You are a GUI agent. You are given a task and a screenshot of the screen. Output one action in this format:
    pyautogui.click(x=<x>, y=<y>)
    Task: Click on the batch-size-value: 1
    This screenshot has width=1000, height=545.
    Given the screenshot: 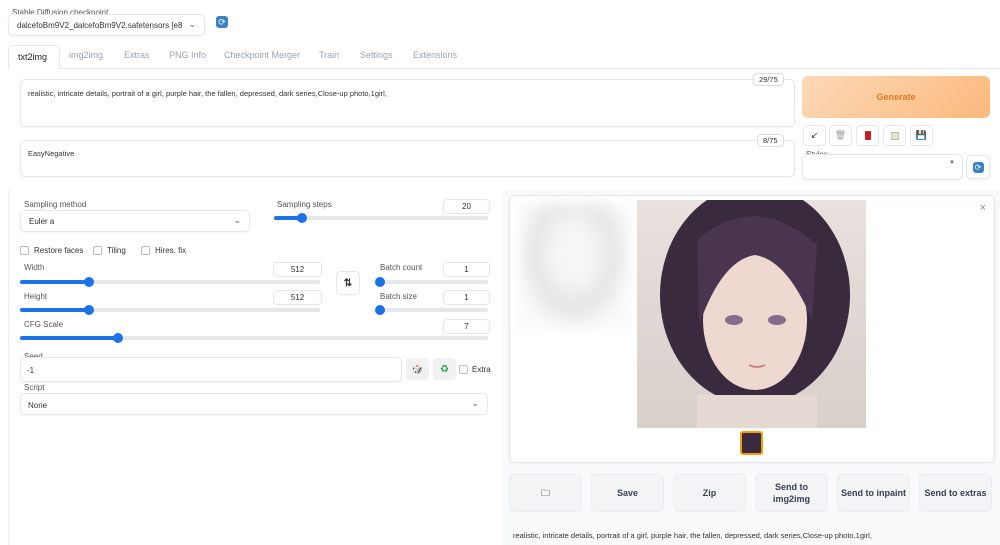 What is the action you would take?
    pyautogui.click(x=466, y=297)
    